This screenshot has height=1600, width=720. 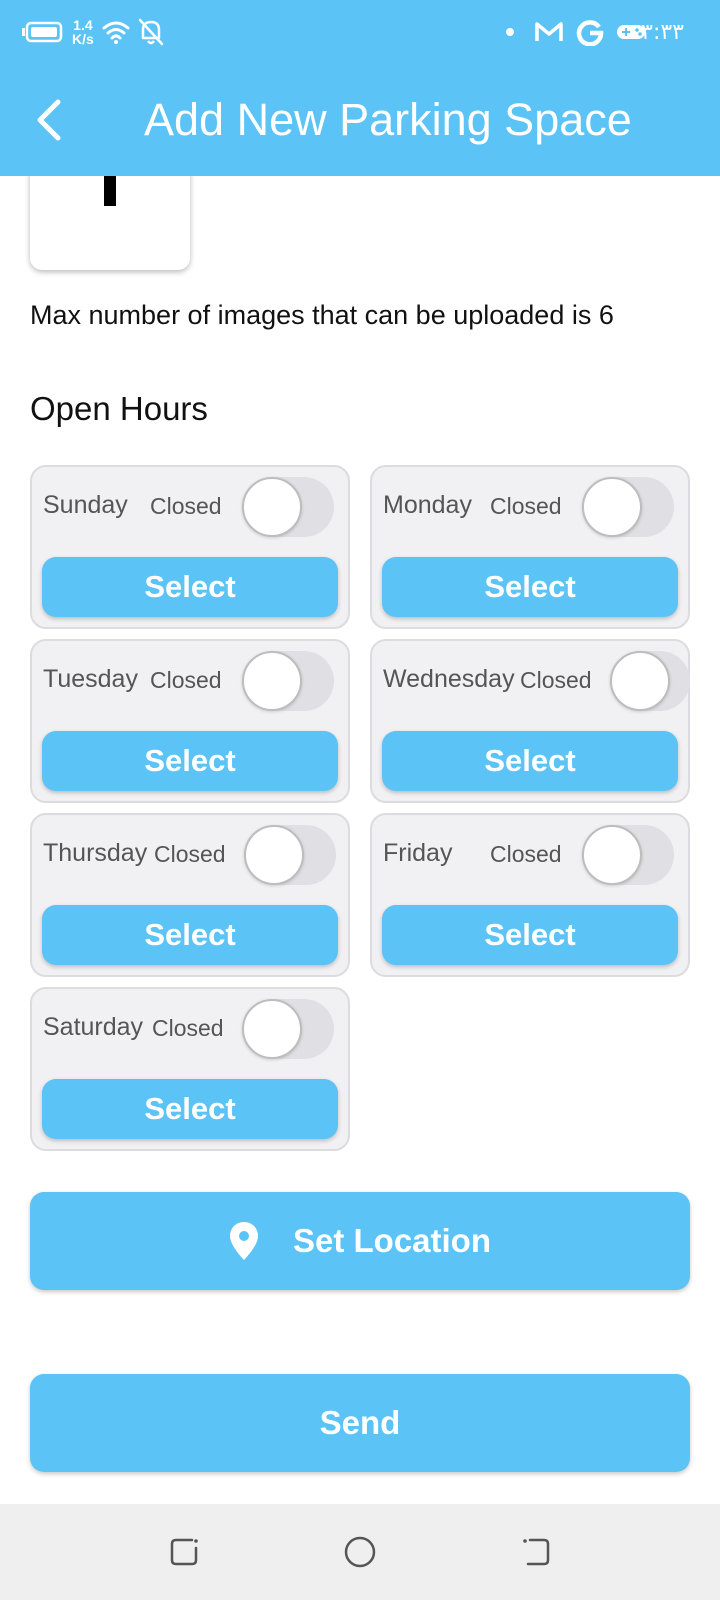 What do you see at coordinates (244, 1241) in the screenshot?
I see `location-pin-icon` at bounding box center [244, 1241].